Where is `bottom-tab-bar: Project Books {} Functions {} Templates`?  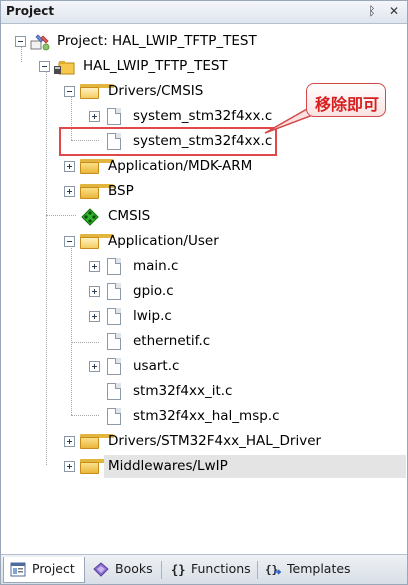
bottom-tab-bar: Project Books {} Functions {} Templates is located at coordinates (204, 569).